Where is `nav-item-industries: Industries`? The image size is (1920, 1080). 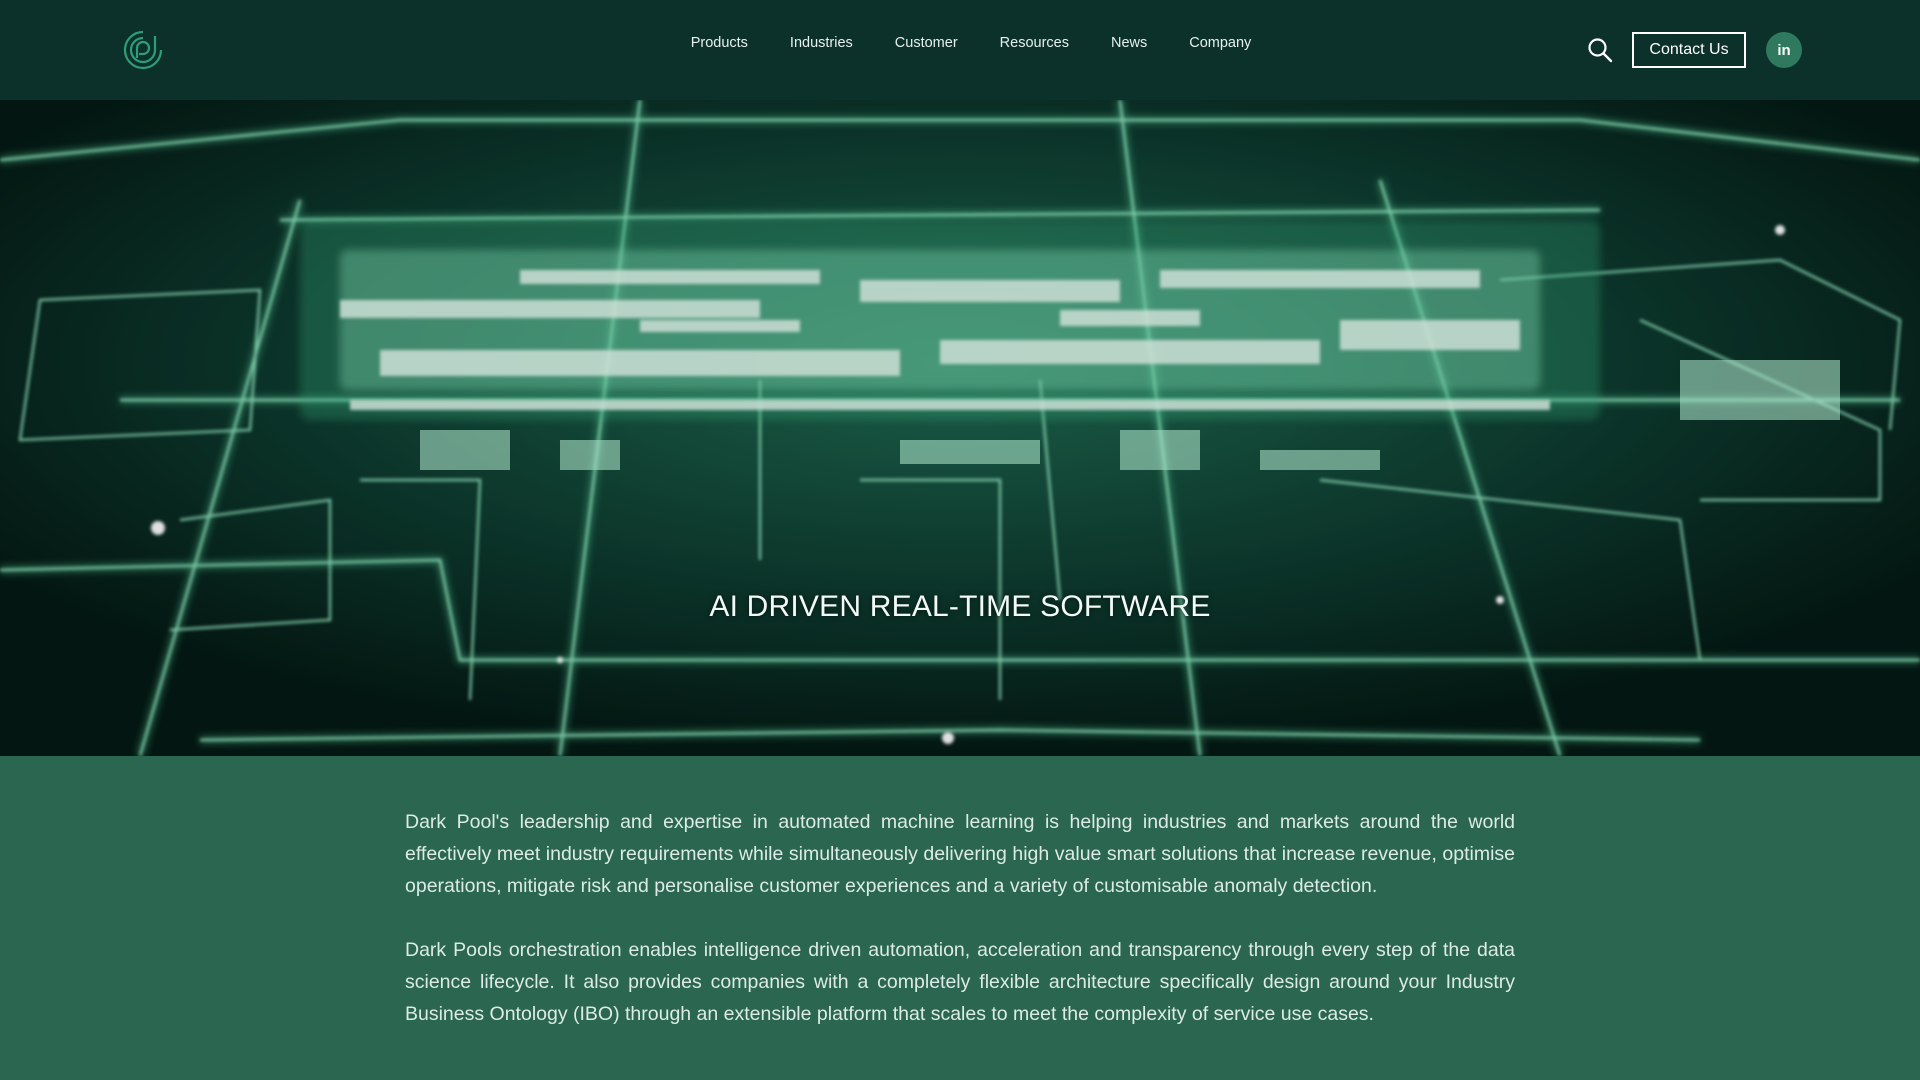 nav-item-industries: Industries is located at coordinates (821, 43).